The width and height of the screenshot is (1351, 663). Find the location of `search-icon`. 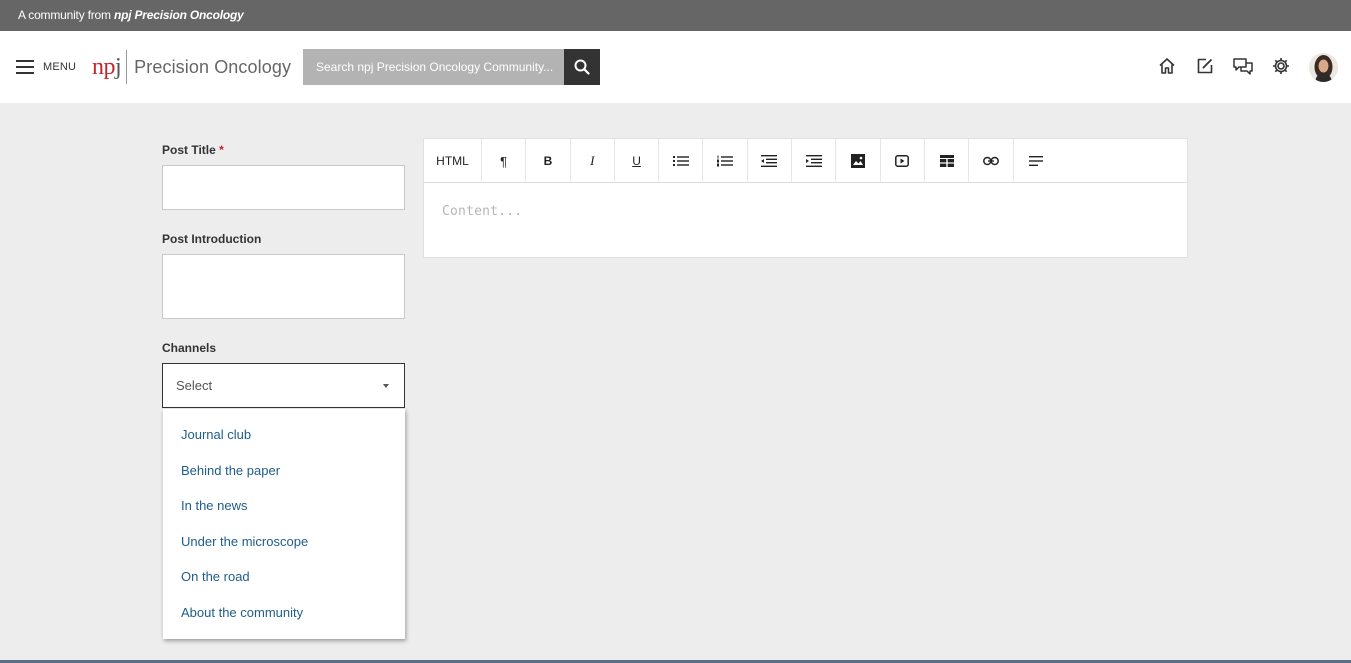

search-icon is located at coordinates (582, 67).